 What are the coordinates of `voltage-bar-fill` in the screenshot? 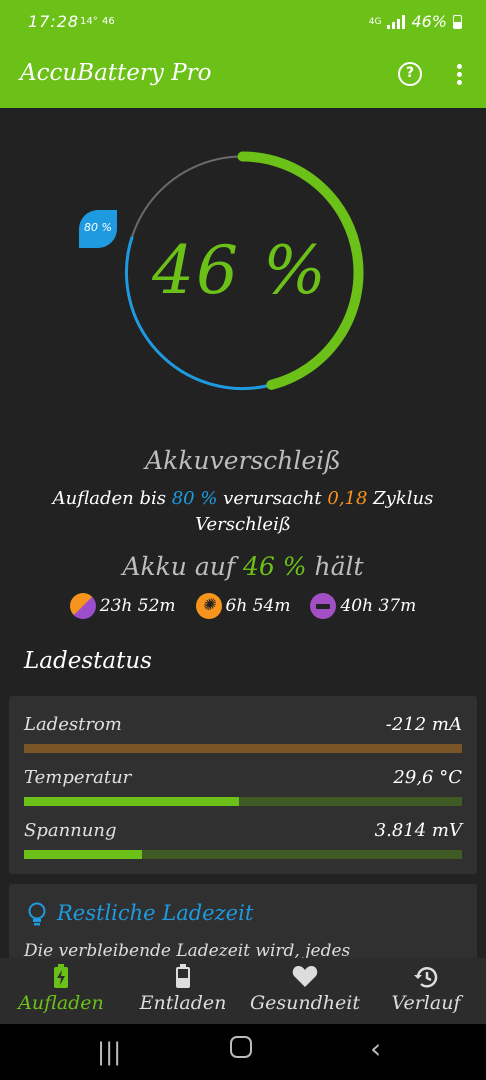 It's located at (83, 854).